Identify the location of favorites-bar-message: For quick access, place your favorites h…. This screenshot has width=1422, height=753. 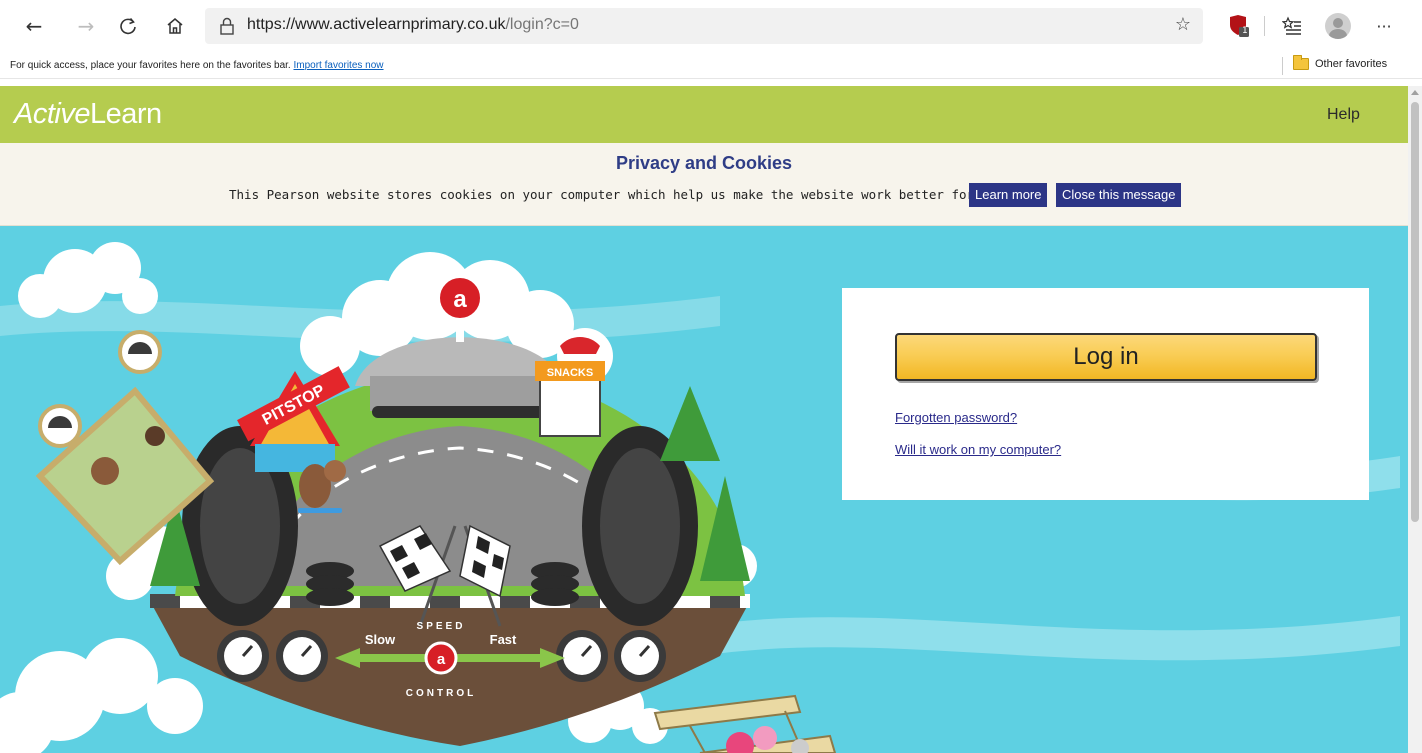
(197, 65).